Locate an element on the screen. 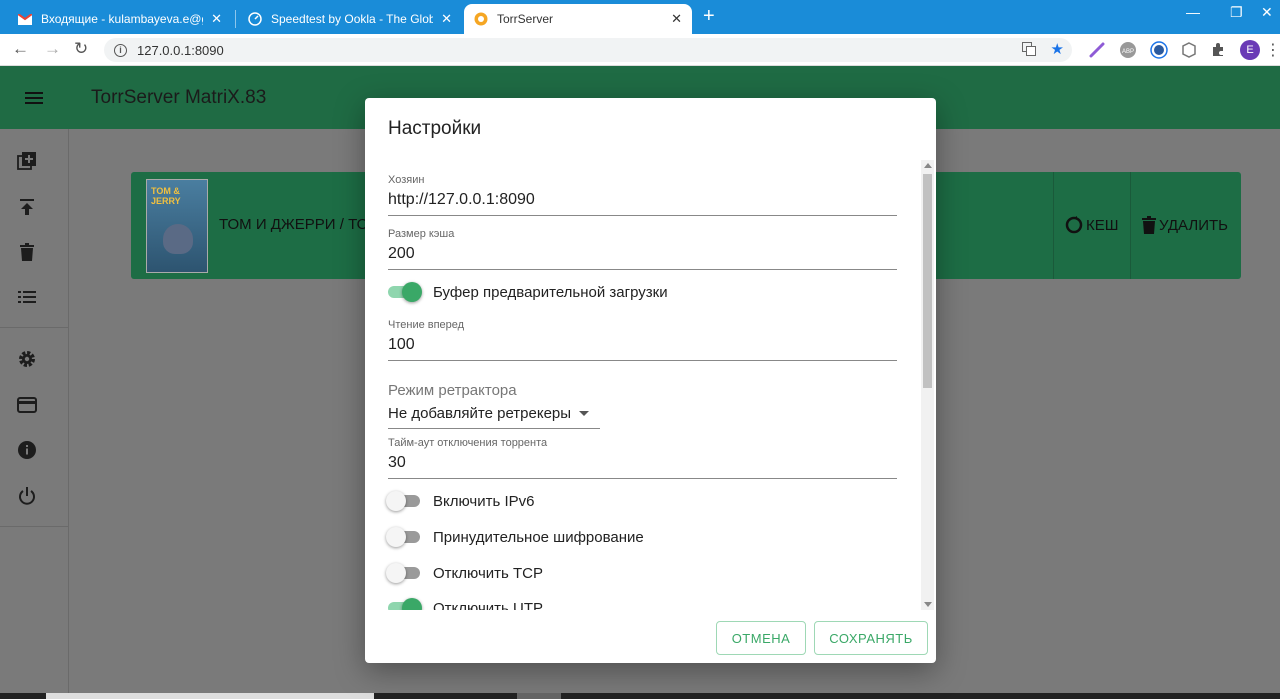  new-tab-icon: + is located at coordinates (709, 16).